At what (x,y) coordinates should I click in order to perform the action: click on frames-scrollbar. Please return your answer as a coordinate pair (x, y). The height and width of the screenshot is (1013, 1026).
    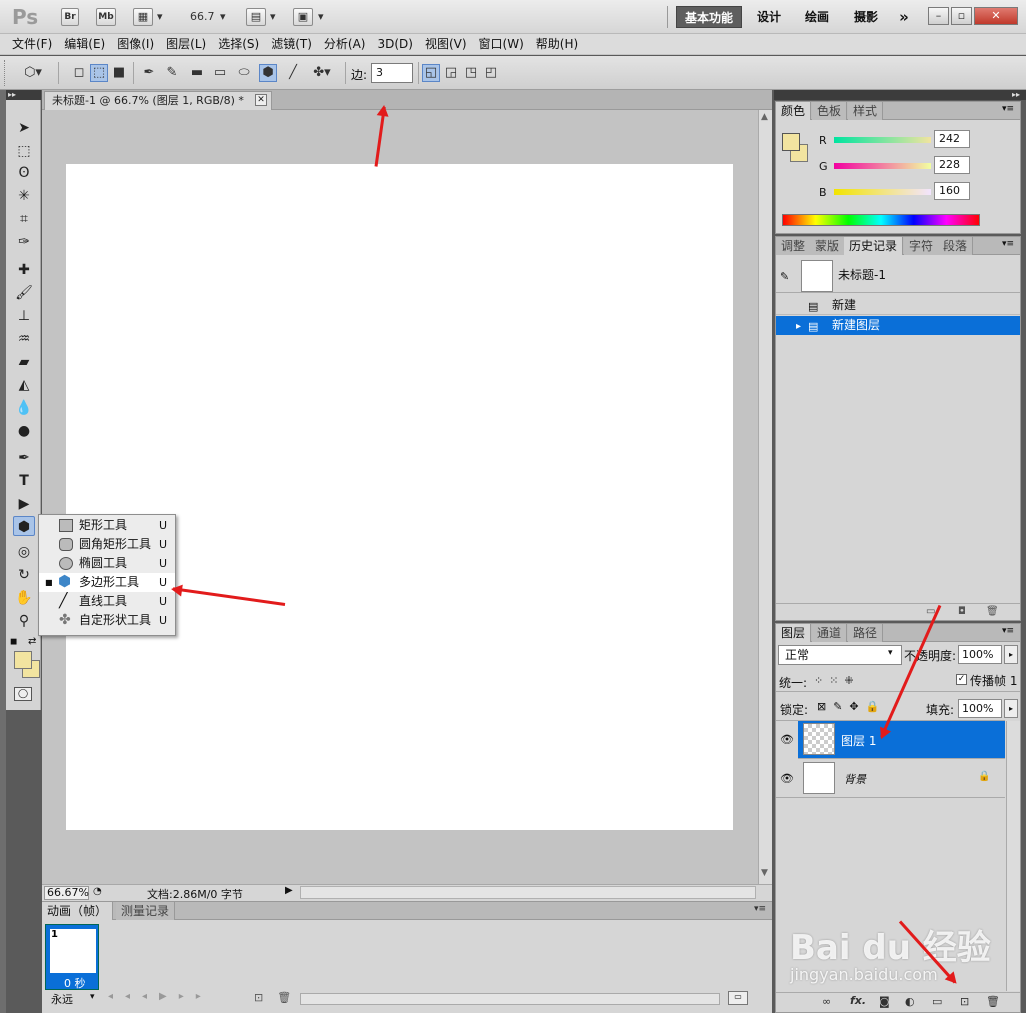
    Looking at the image, I should click on (510, 999).